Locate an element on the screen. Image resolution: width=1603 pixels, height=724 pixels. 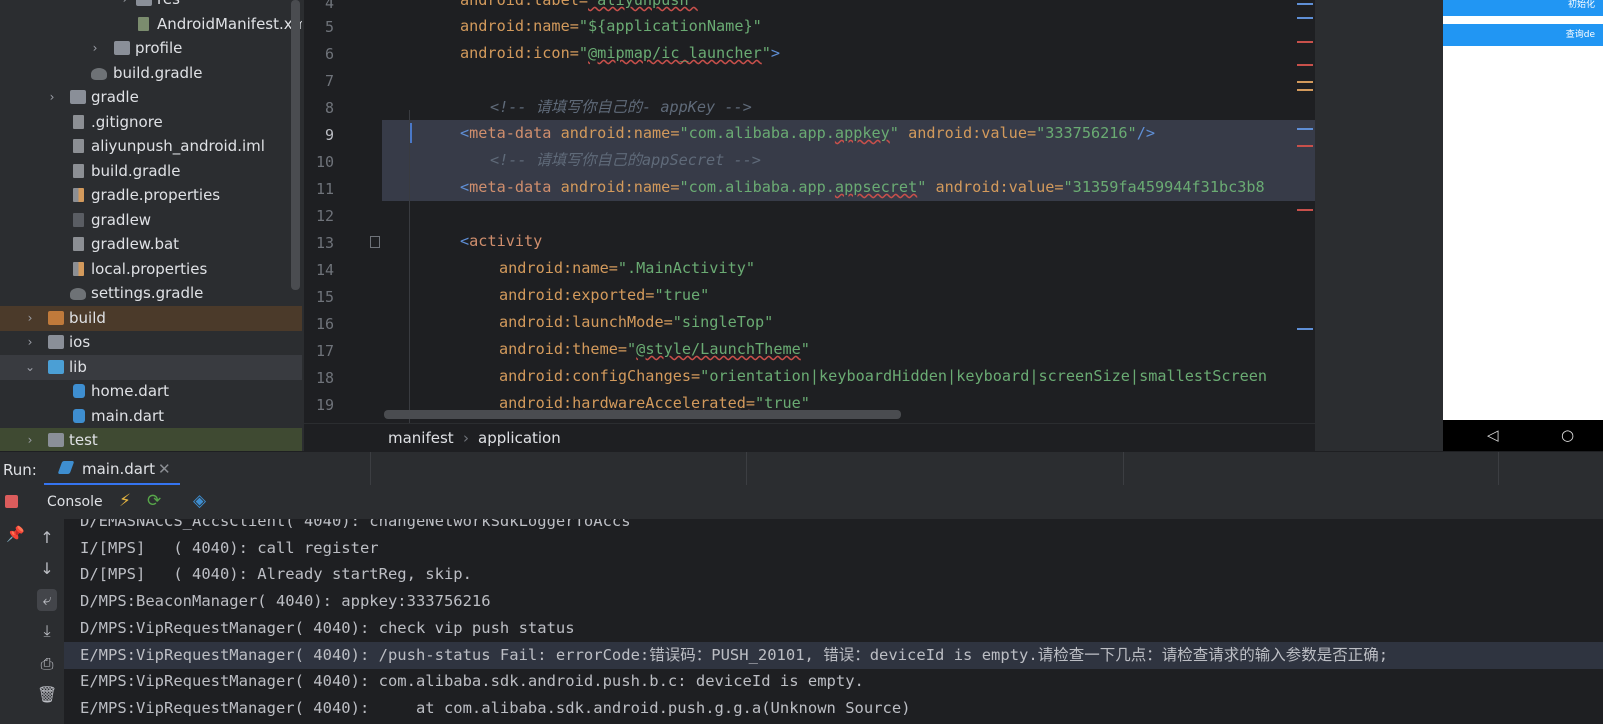
query-button: 查询de is located at coordinates (1523, 35).